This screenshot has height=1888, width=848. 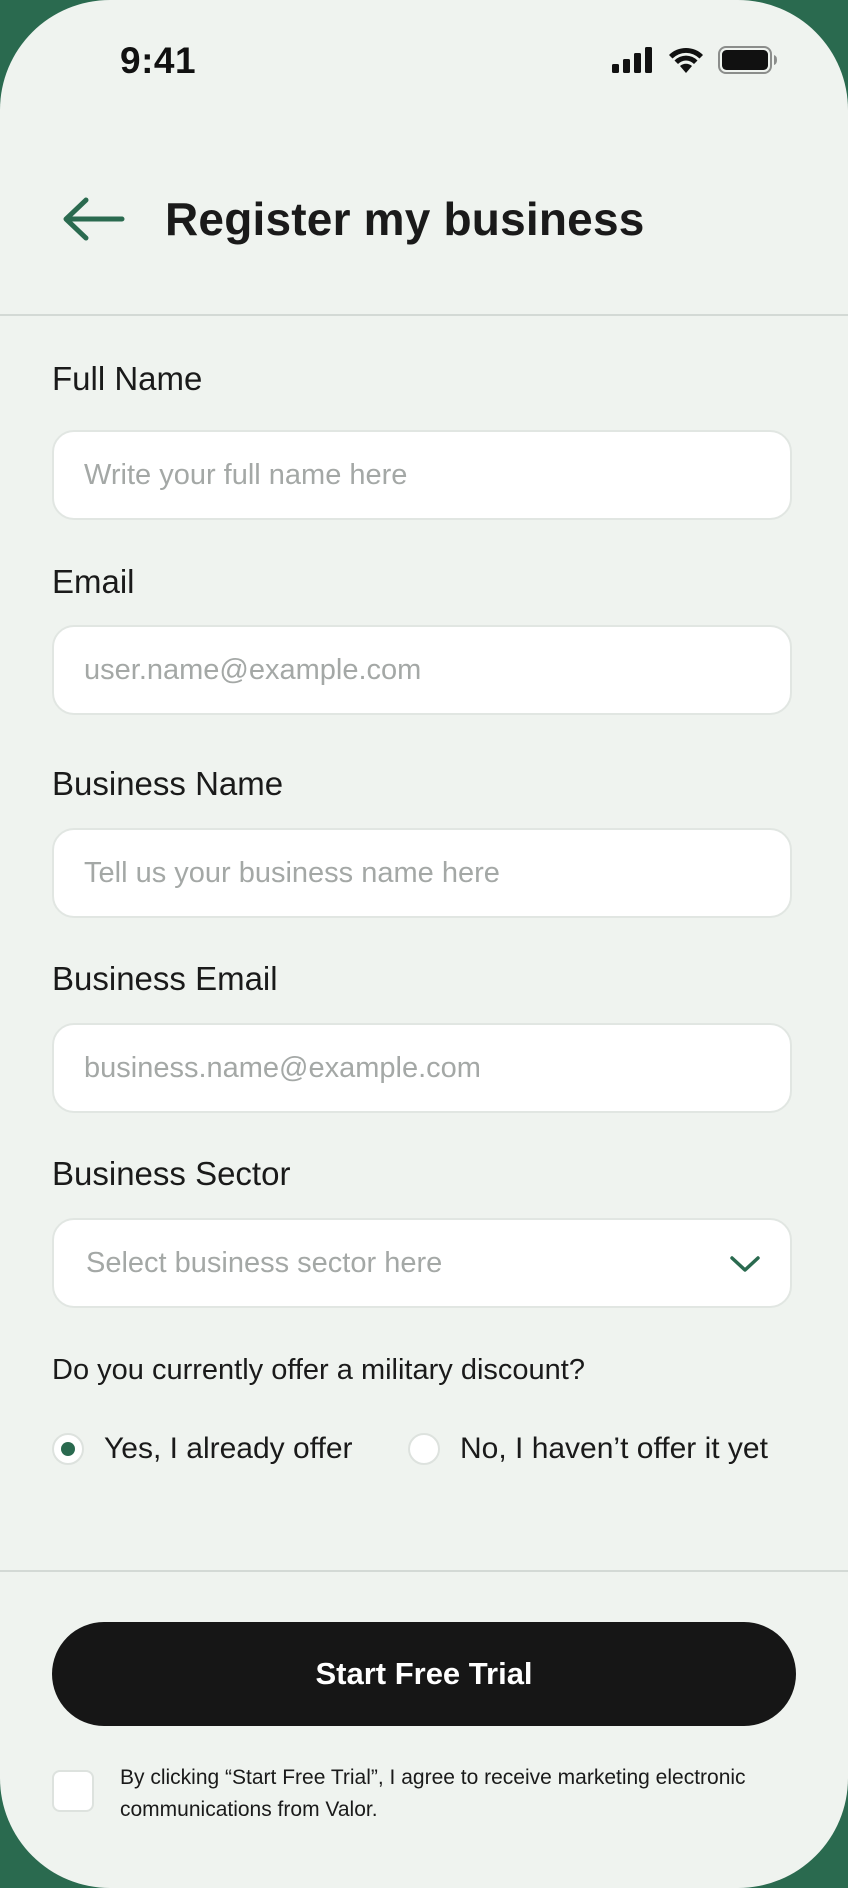 What do you see at coordinates (171, 1173) in the screenshot?
I see `business-sector-label: Business Sector` at bounding box center [171, 1173].